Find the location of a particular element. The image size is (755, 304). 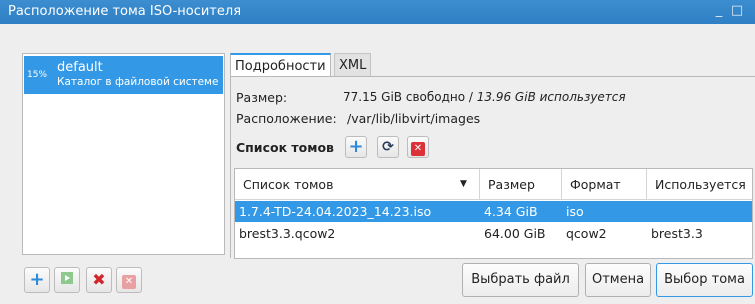

add-volume-button: + is located at coordinates (356, 147).